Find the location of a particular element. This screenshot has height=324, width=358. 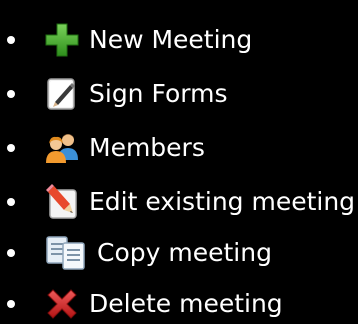

plus-icon is located at coordinates (62, 40).